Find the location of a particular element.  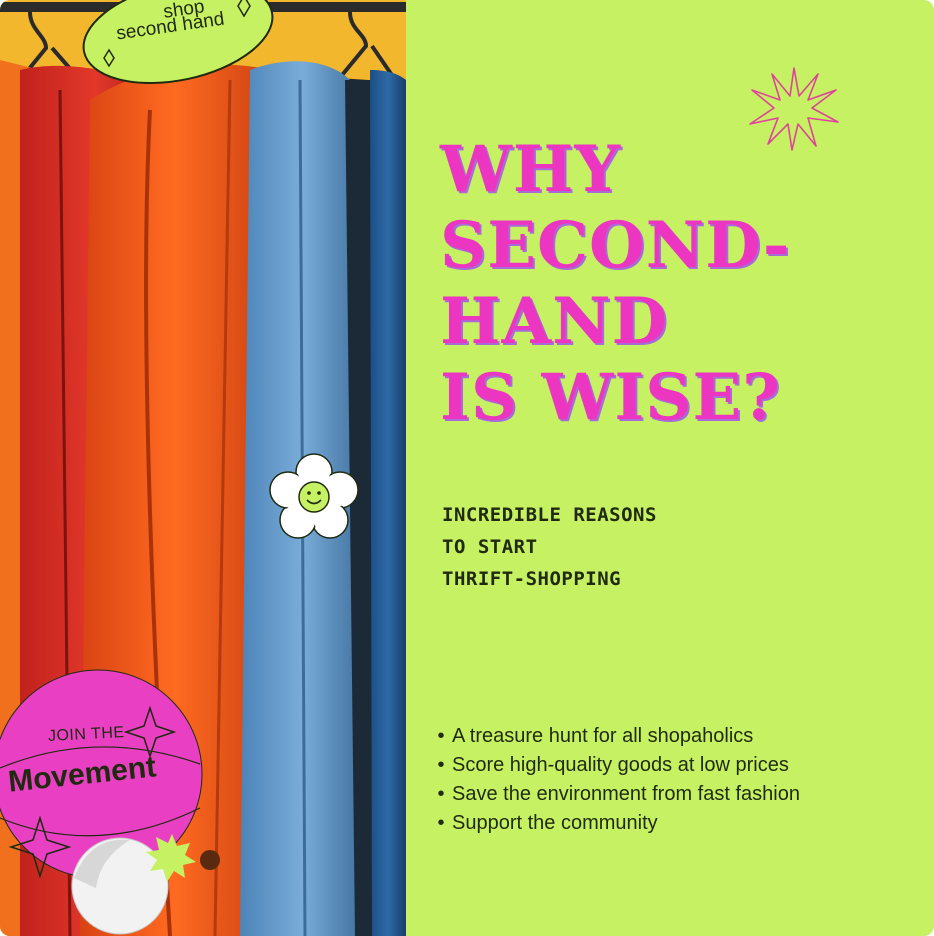

join-movement-sticker: JOIN THE Movement is located at coordinates (103, 802).